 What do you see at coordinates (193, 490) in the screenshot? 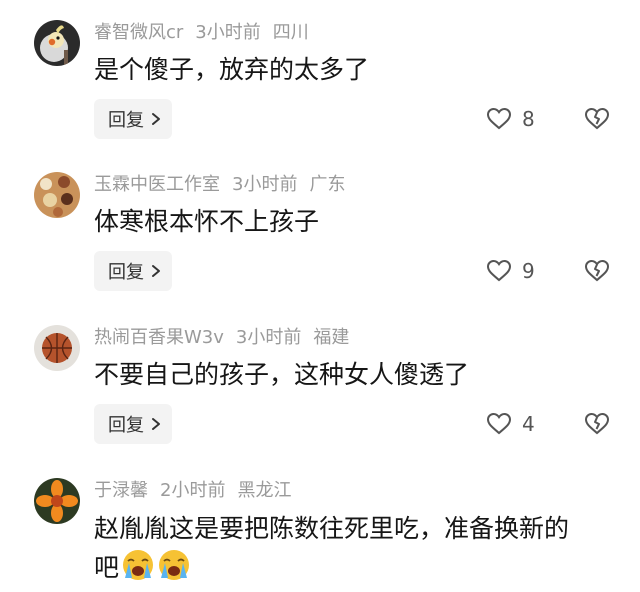
I see `comment-time: 2小时前` at bounding box center [193, 490].